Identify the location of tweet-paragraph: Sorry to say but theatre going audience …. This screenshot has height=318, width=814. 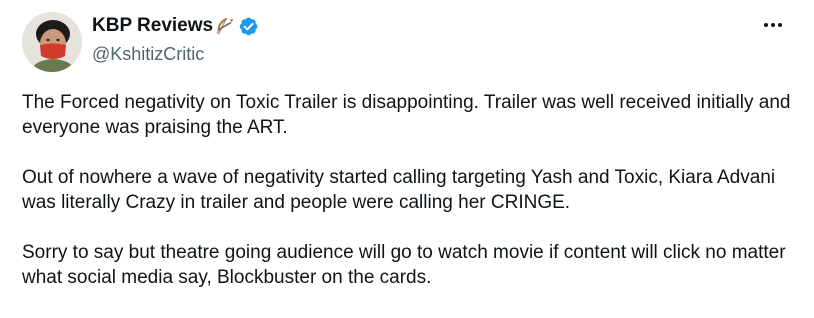
(404, 265).